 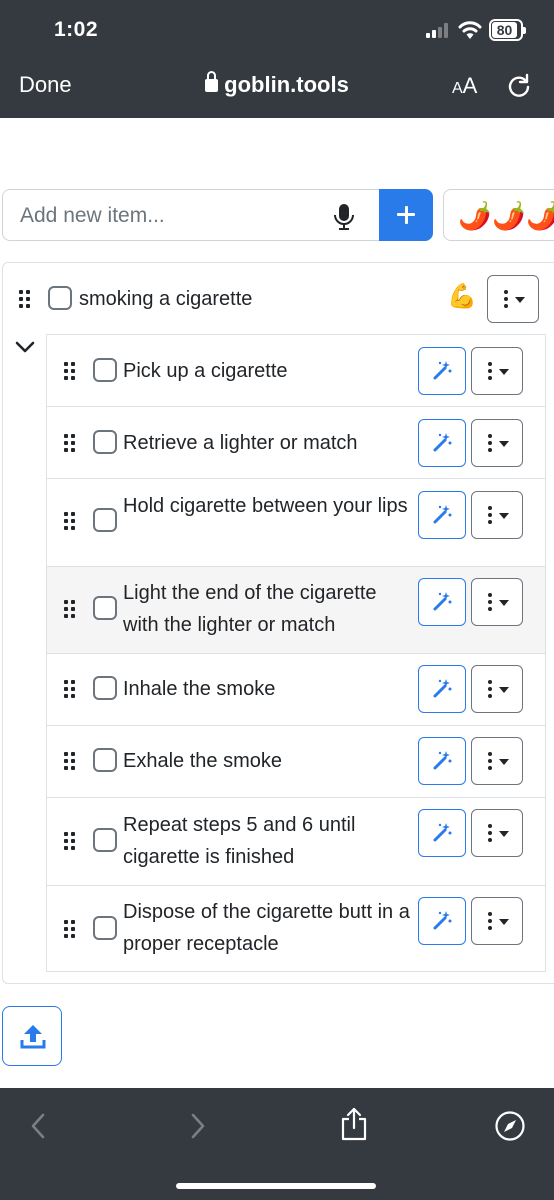 What do you see at coordinates (205, 371) in the screenshot?
I see `subtask-text: Pick up a cigarette` at bounding box center [205, 371].